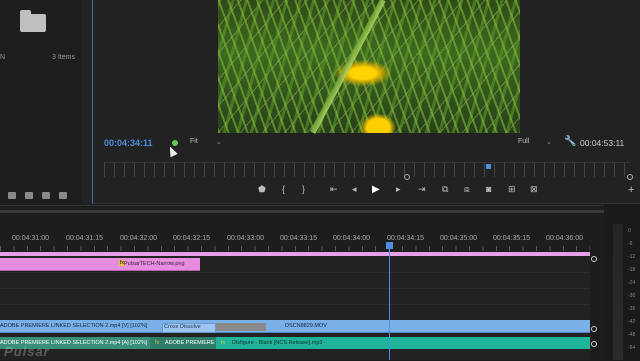  What do you see at coordinates (511, 238) in the screenshot?
I see `ruler-label: 00:04:35:15` at bounding box center [511, 238].